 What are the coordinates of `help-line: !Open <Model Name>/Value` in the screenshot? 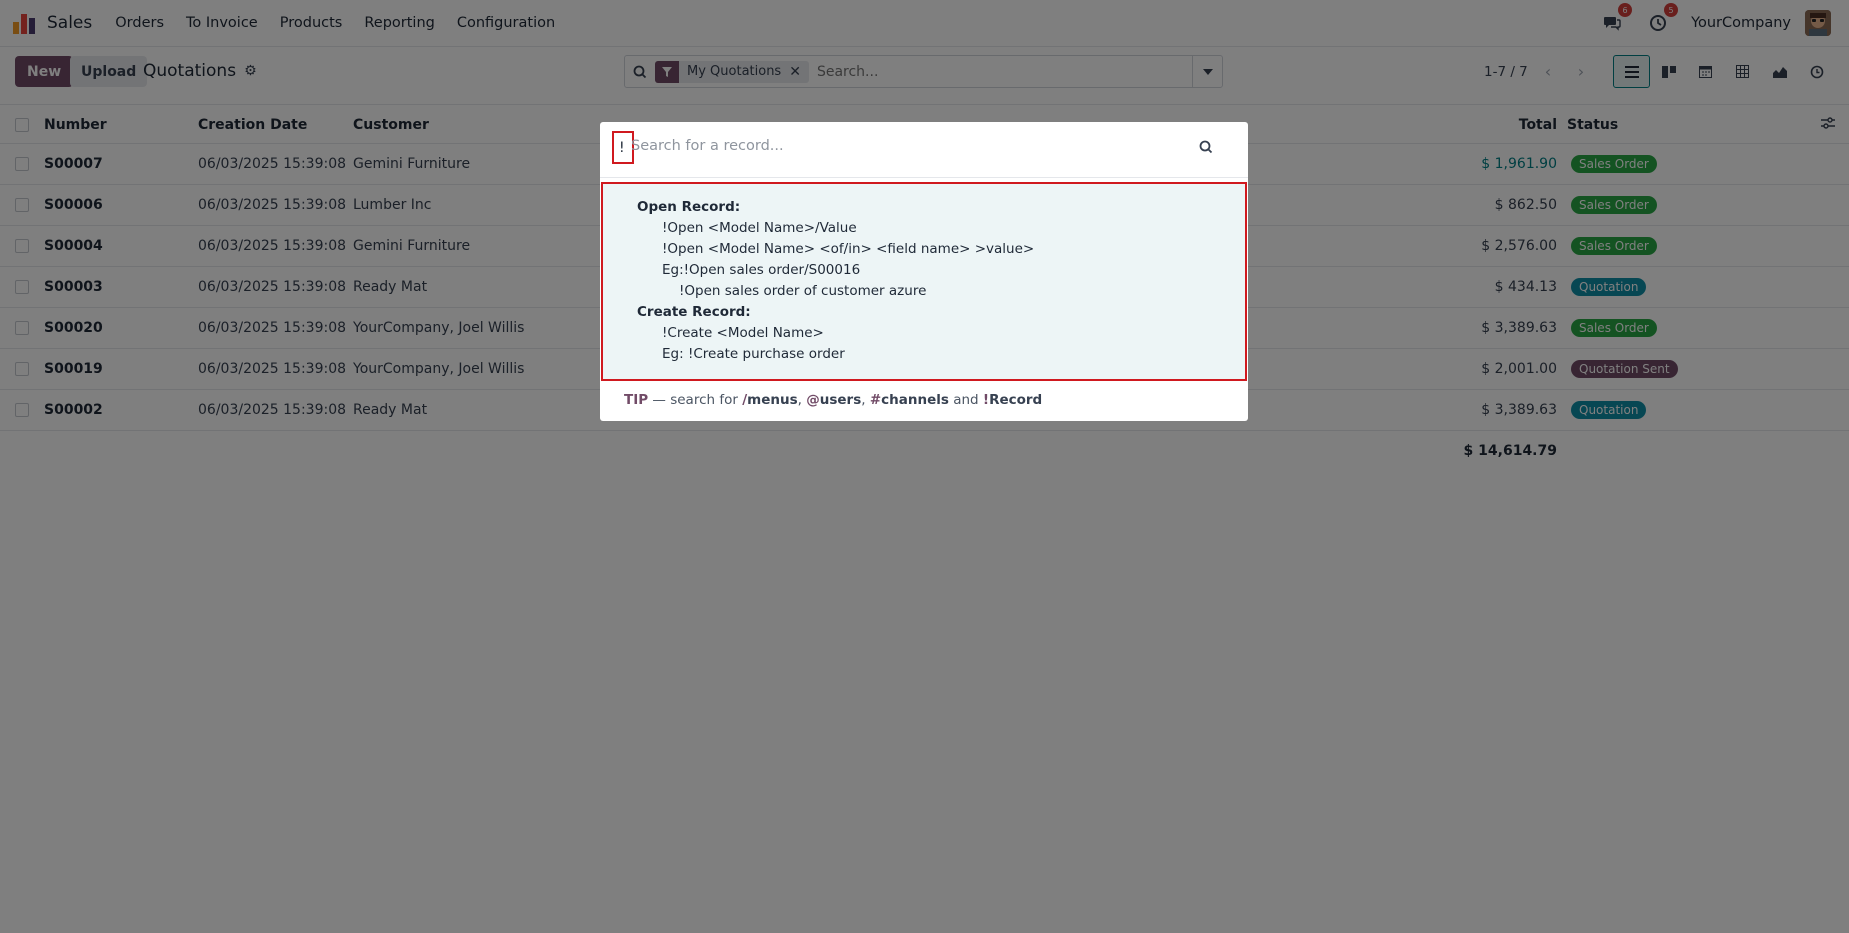 It's located at (759, 228).